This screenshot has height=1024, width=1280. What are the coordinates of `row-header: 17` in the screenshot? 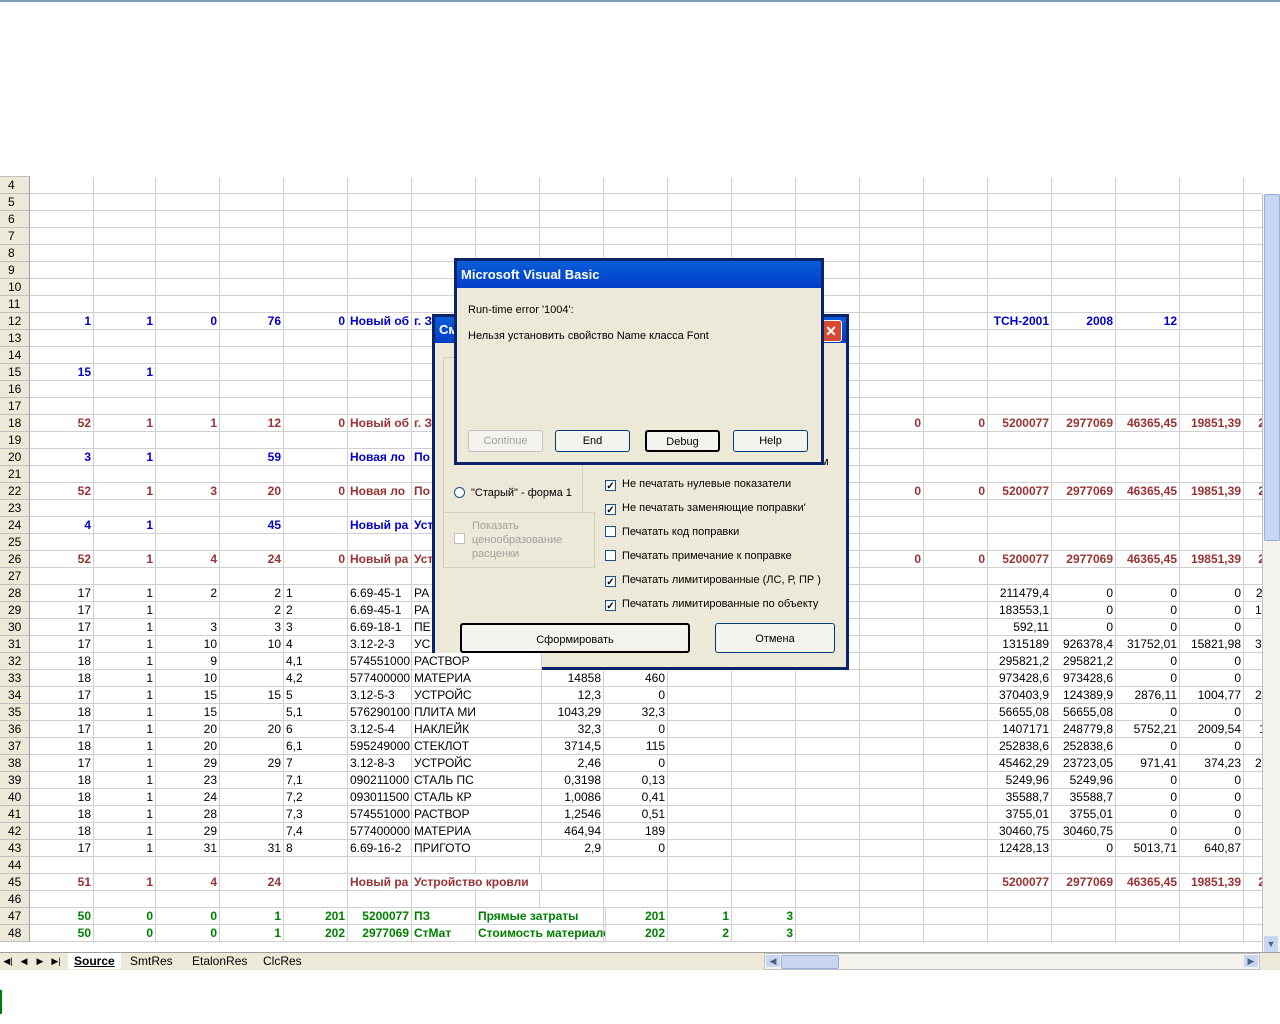 It's located at (15, 406).